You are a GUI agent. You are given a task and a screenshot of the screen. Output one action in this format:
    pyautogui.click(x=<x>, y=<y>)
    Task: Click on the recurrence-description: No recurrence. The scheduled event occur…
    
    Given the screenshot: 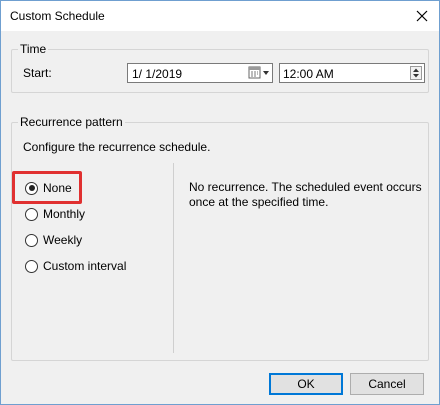 What is the action you would take?
    pyautogui.click(x=305, y=194)
    